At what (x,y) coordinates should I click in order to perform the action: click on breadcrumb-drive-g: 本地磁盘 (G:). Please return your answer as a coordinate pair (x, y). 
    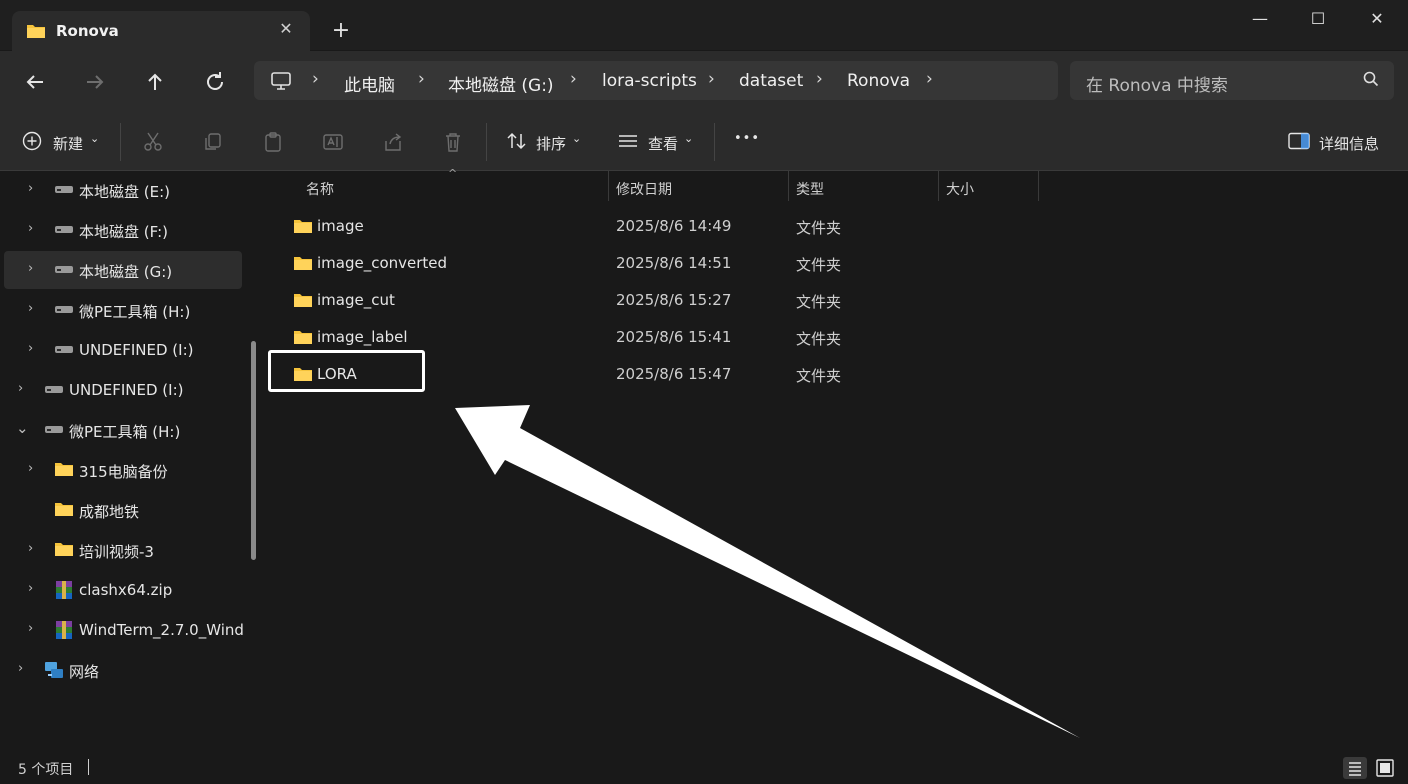
    Looking at the image, I should click on (501, 83).